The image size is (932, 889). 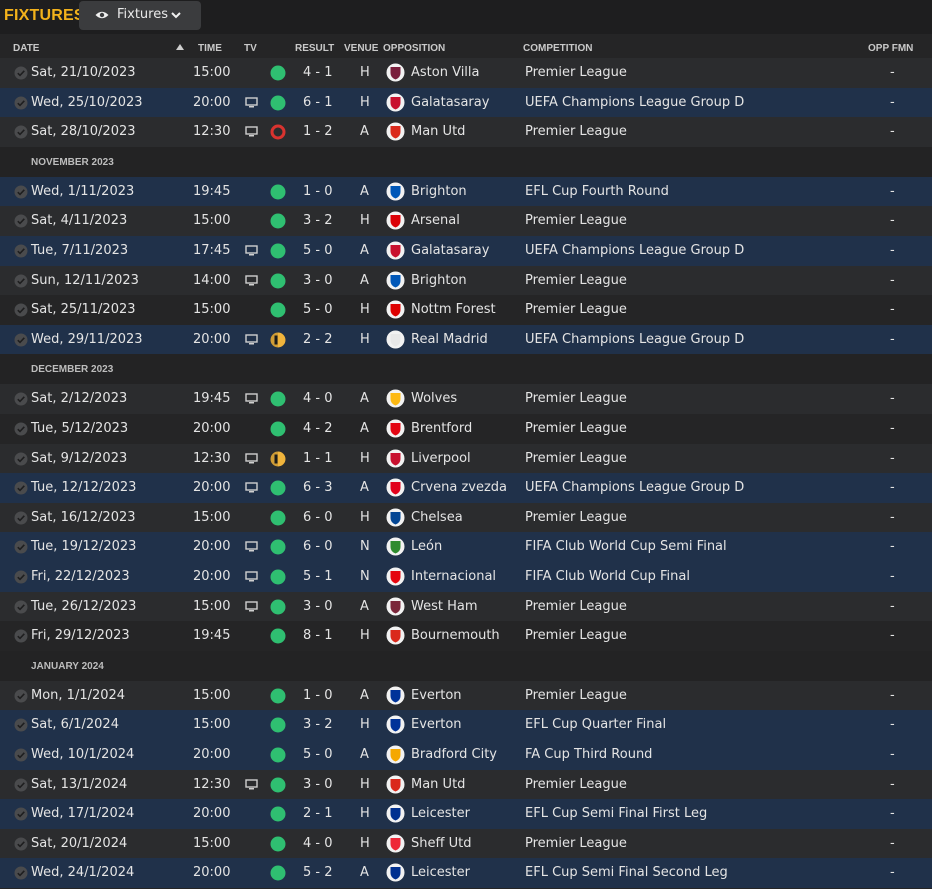 What do you see at coordinates (453, 576) in the screenshot?
I see `opposition-link: Internacional` at bounding box center [453, 576].